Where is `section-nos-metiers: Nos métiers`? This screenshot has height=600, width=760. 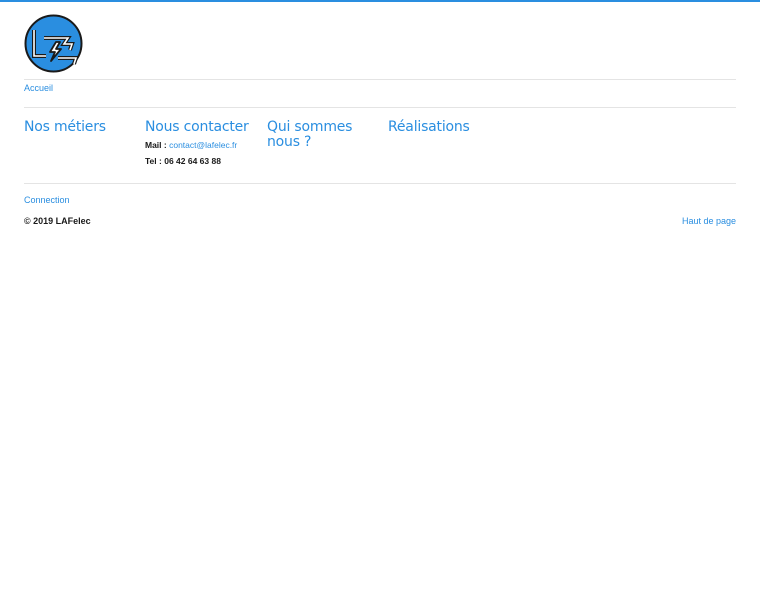
section-nos-metiers: Nos métiers is located at coordinates (81, 127).